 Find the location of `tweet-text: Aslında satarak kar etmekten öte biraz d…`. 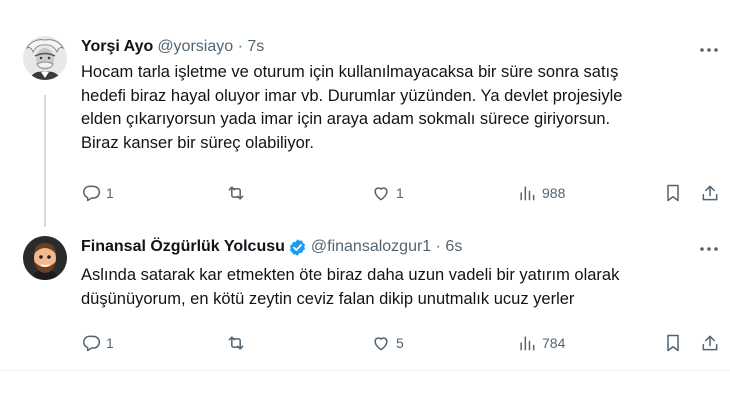

tweet-text: Aslında satarak kar etmekten öte biraz d… is located at coordinates (401, 287).